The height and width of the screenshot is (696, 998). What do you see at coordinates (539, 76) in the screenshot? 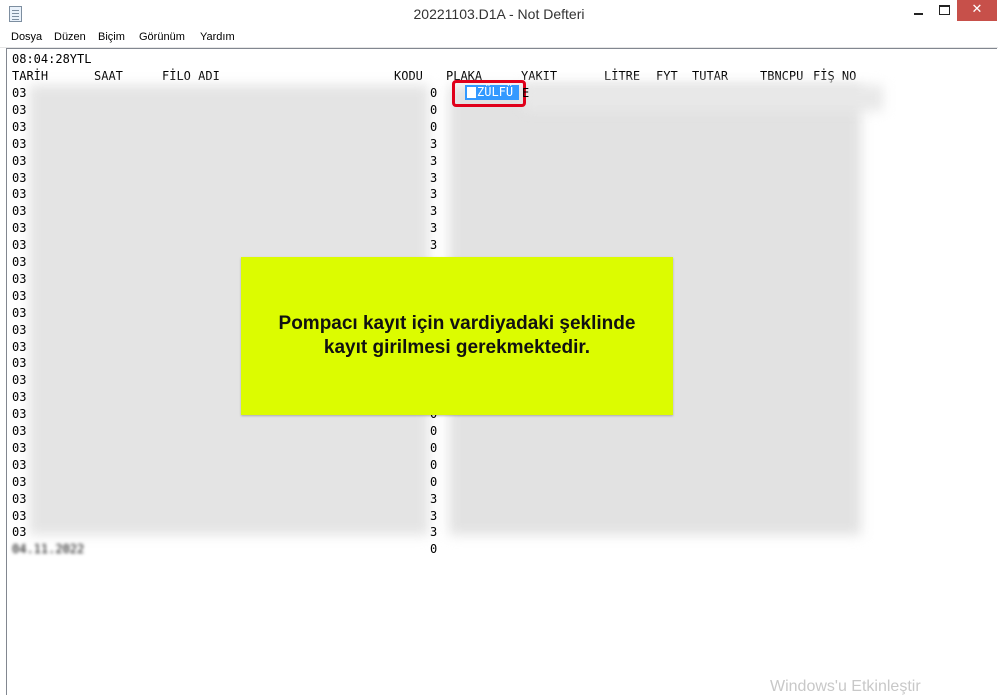
I see `col-yakit: YAKIT` at bounding box center [539, 76].